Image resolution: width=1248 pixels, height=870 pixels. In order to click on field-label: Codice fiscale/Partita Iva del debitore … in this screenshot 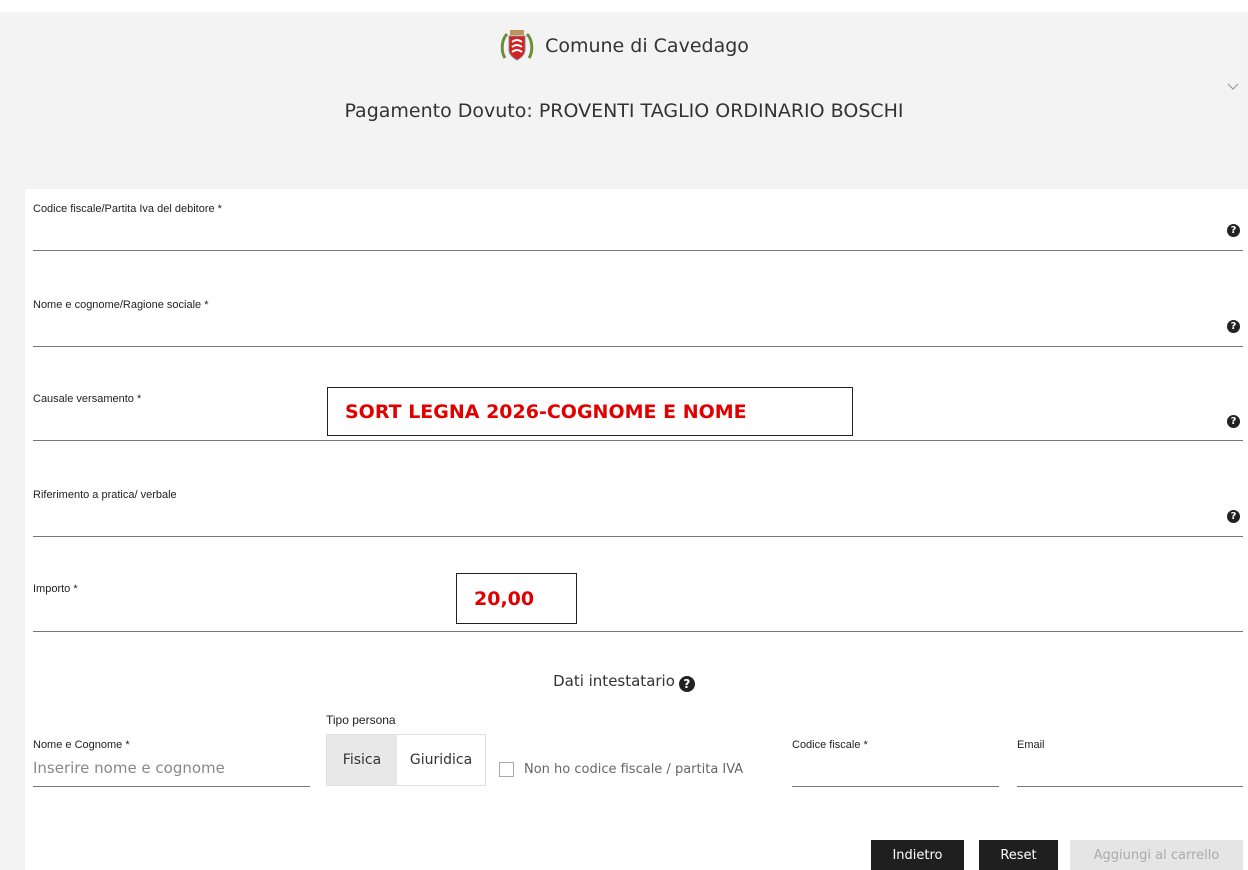, I will do `click(127, 209)`.